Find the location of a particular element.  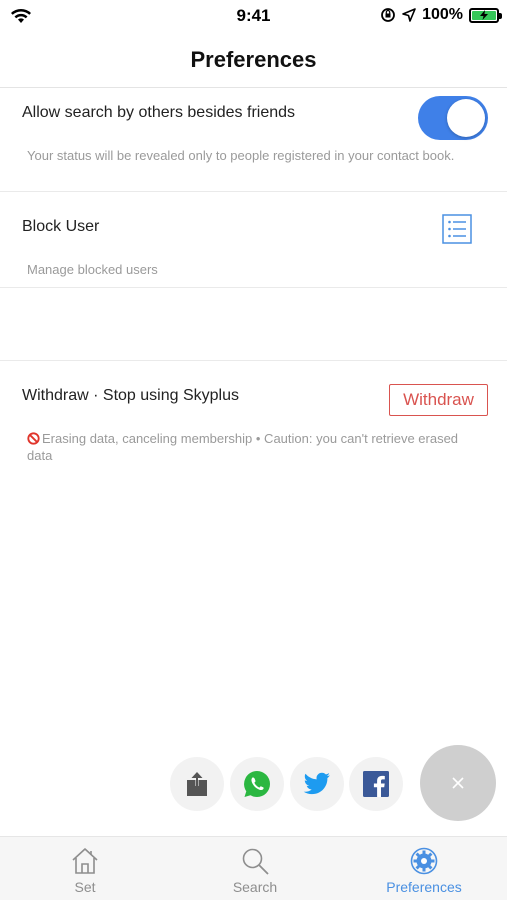

section-spacer is located at coordinates (253, 324).